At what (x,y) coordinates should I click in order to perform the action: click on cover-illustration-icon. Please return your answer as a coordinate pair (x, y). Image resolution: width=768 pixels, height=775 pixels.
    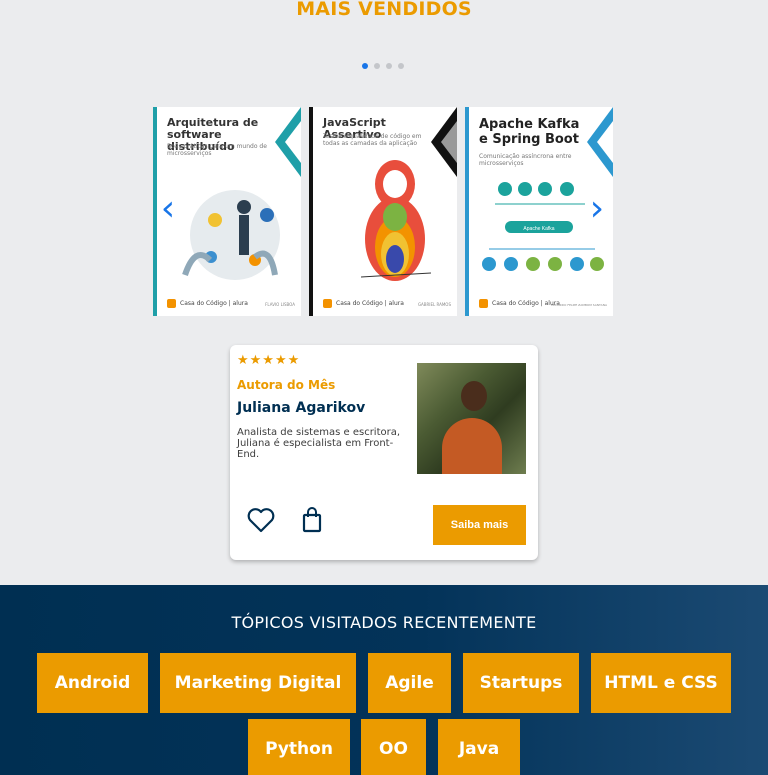
    Looking at the image, I should click on (231, 235).